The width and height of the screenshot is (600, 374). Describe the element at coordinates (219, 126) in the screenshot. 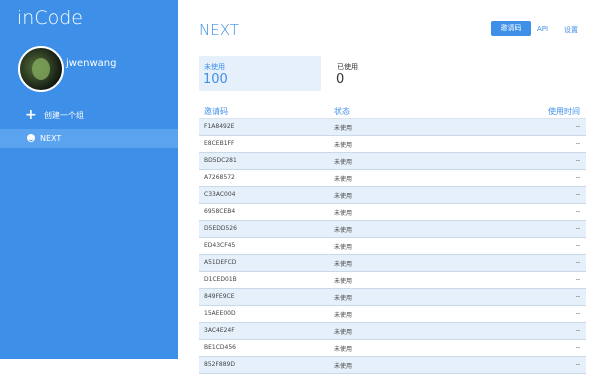

I see `invite-code-cell: F1A8492E` at that location.